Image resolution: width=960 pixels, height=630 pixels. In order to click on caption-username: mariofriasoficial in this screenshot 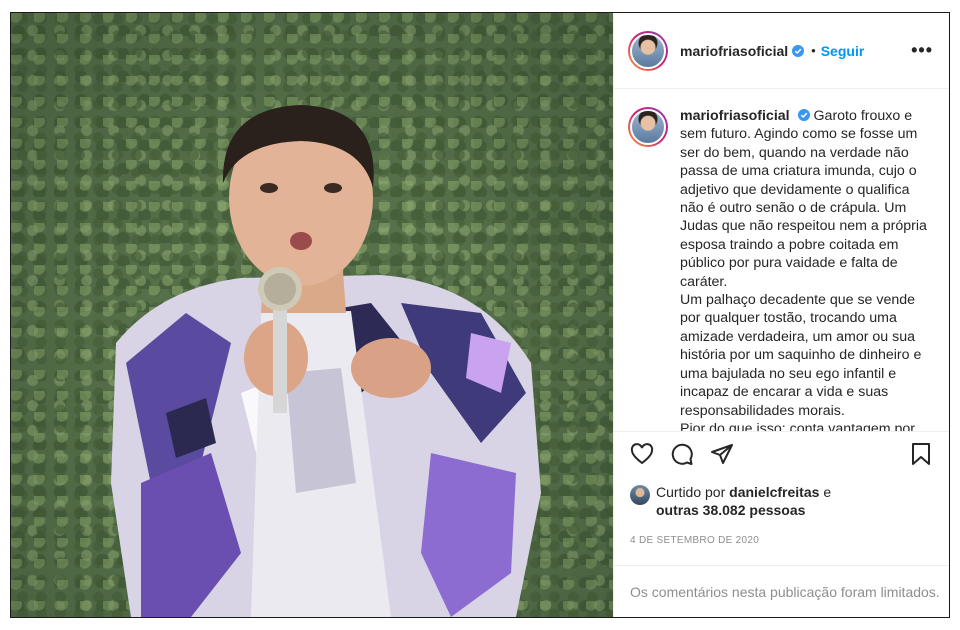, I will do `click(735, 116)`.